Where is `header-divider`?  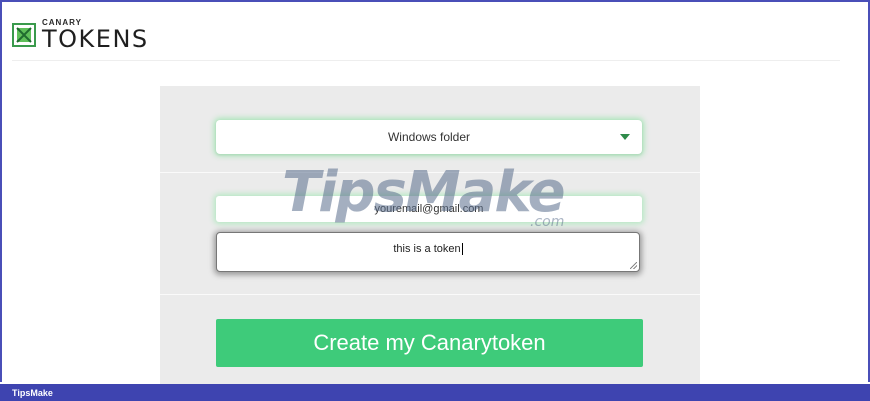
header-divider is located at coordinates (426, 60).